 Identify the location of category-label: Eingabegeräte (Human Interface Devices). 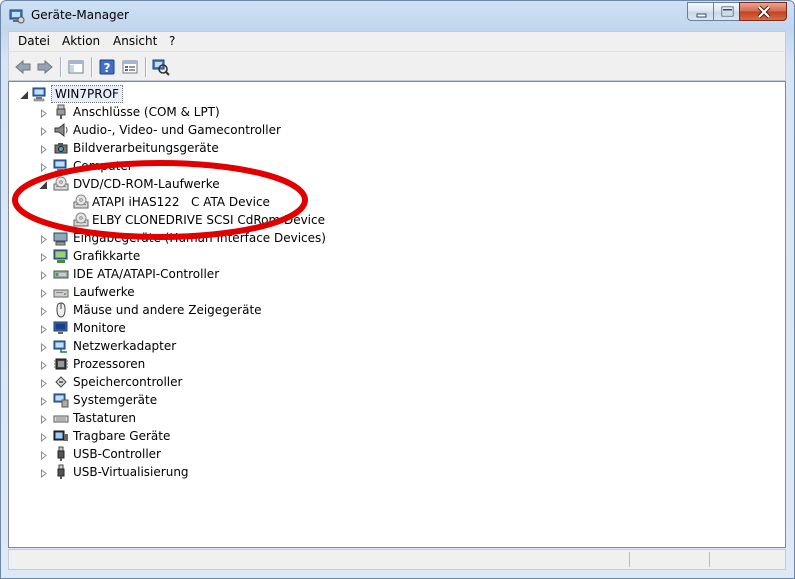
(199, 238).